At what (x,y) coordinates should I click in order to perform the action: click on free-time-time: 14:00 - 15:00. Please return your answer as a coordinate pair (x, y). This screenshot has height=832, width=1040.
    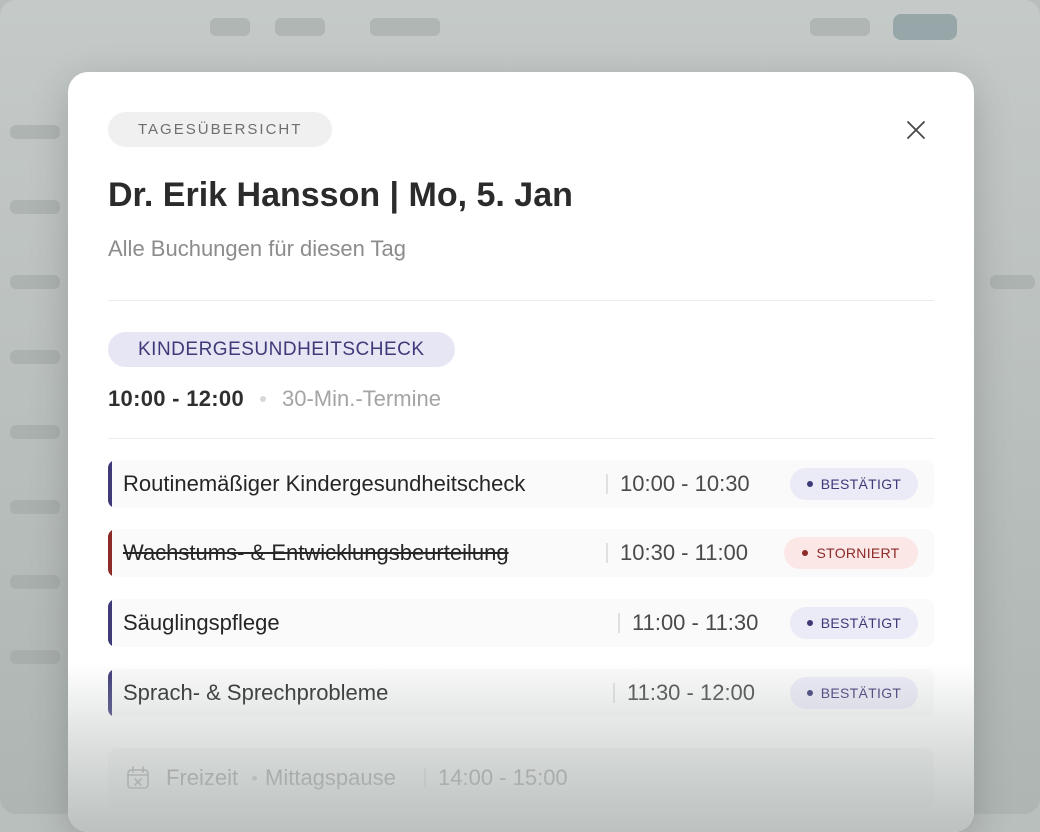
    Looking at the image, I should click on (503, 777).